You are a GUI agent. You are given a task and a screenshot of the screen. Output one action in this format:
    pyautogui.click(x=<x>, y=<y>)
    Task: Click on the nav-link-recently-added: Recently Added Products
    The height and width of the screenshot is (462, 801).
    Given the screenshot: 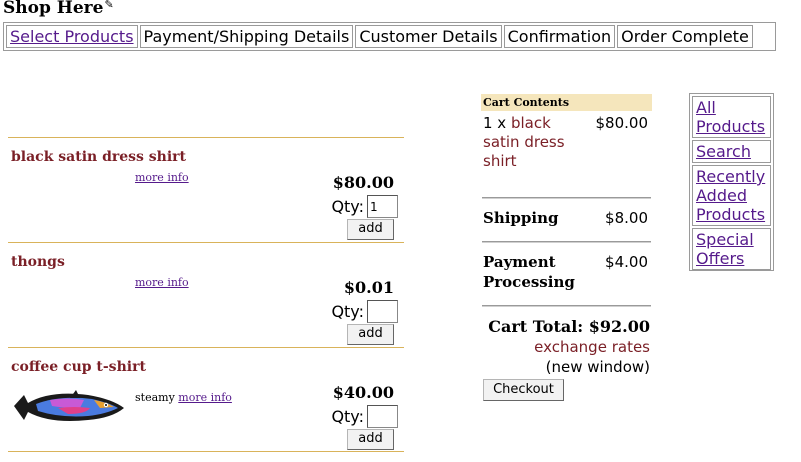 What is the action you would take?
    pyautogui.click(x=730, y=195)
    